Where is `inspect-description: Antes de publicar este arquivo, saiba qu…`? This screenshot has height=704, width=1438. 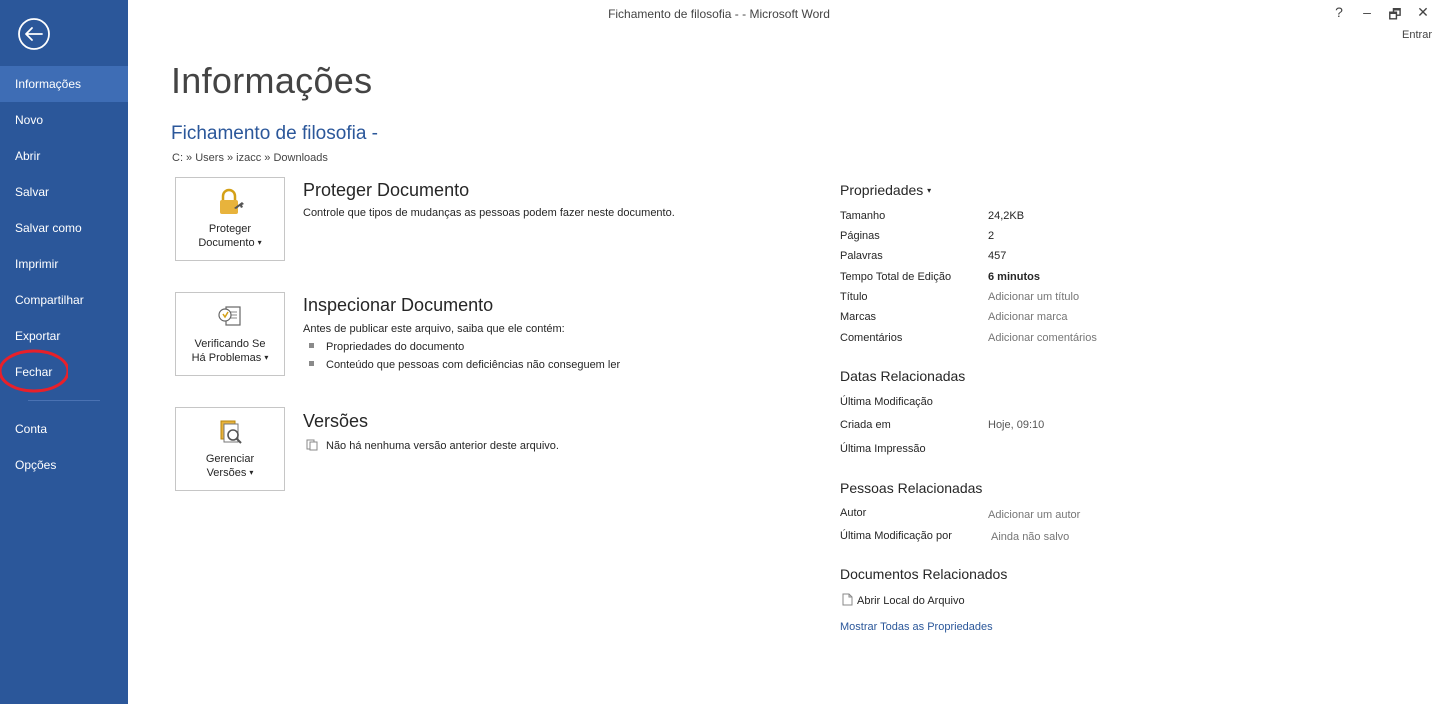
inspect-description: Antes de publicar este arquivo, saiba qu… is located at coordinates (434, 329).